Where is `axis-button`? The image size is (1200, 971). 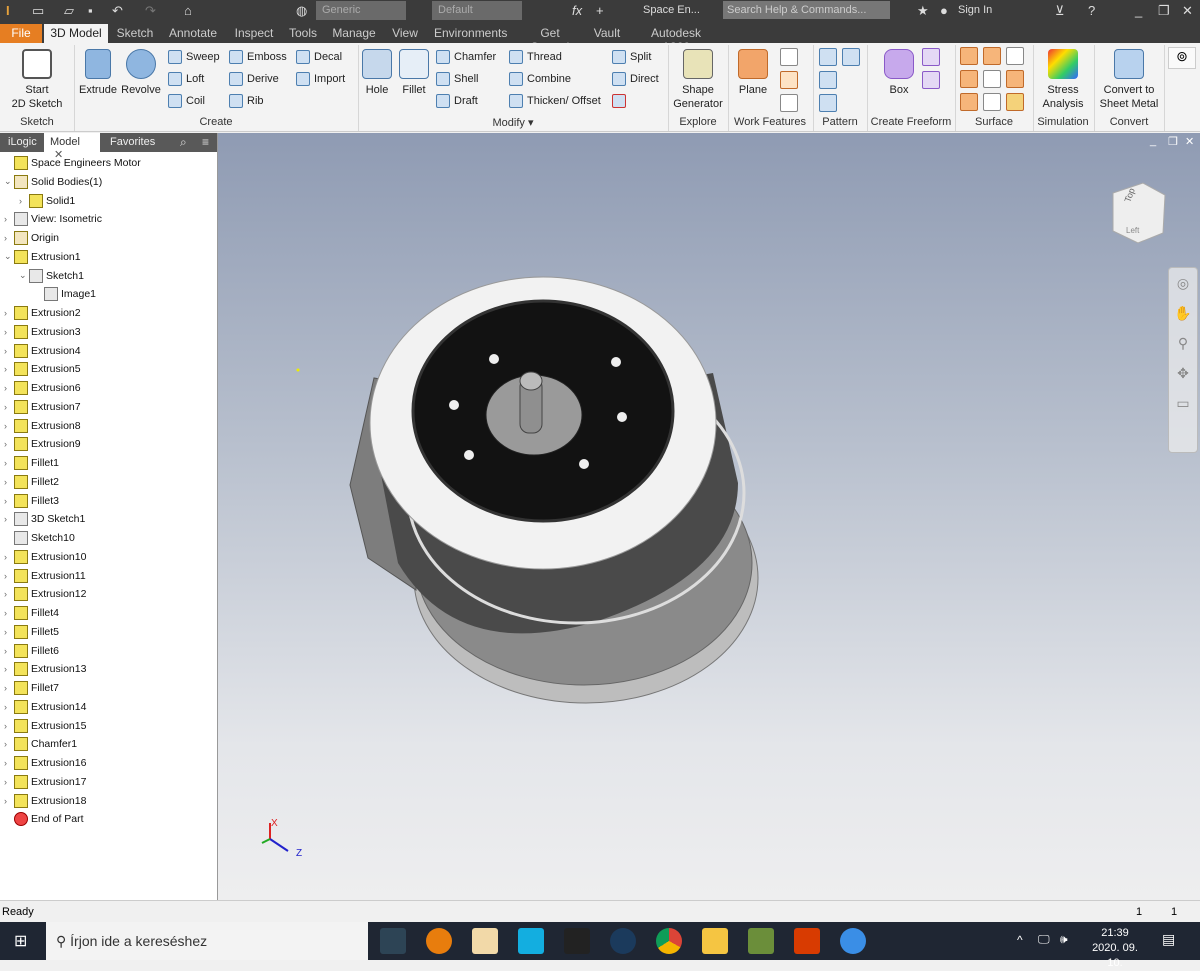
axis-button is located at coordinates (791, 57).